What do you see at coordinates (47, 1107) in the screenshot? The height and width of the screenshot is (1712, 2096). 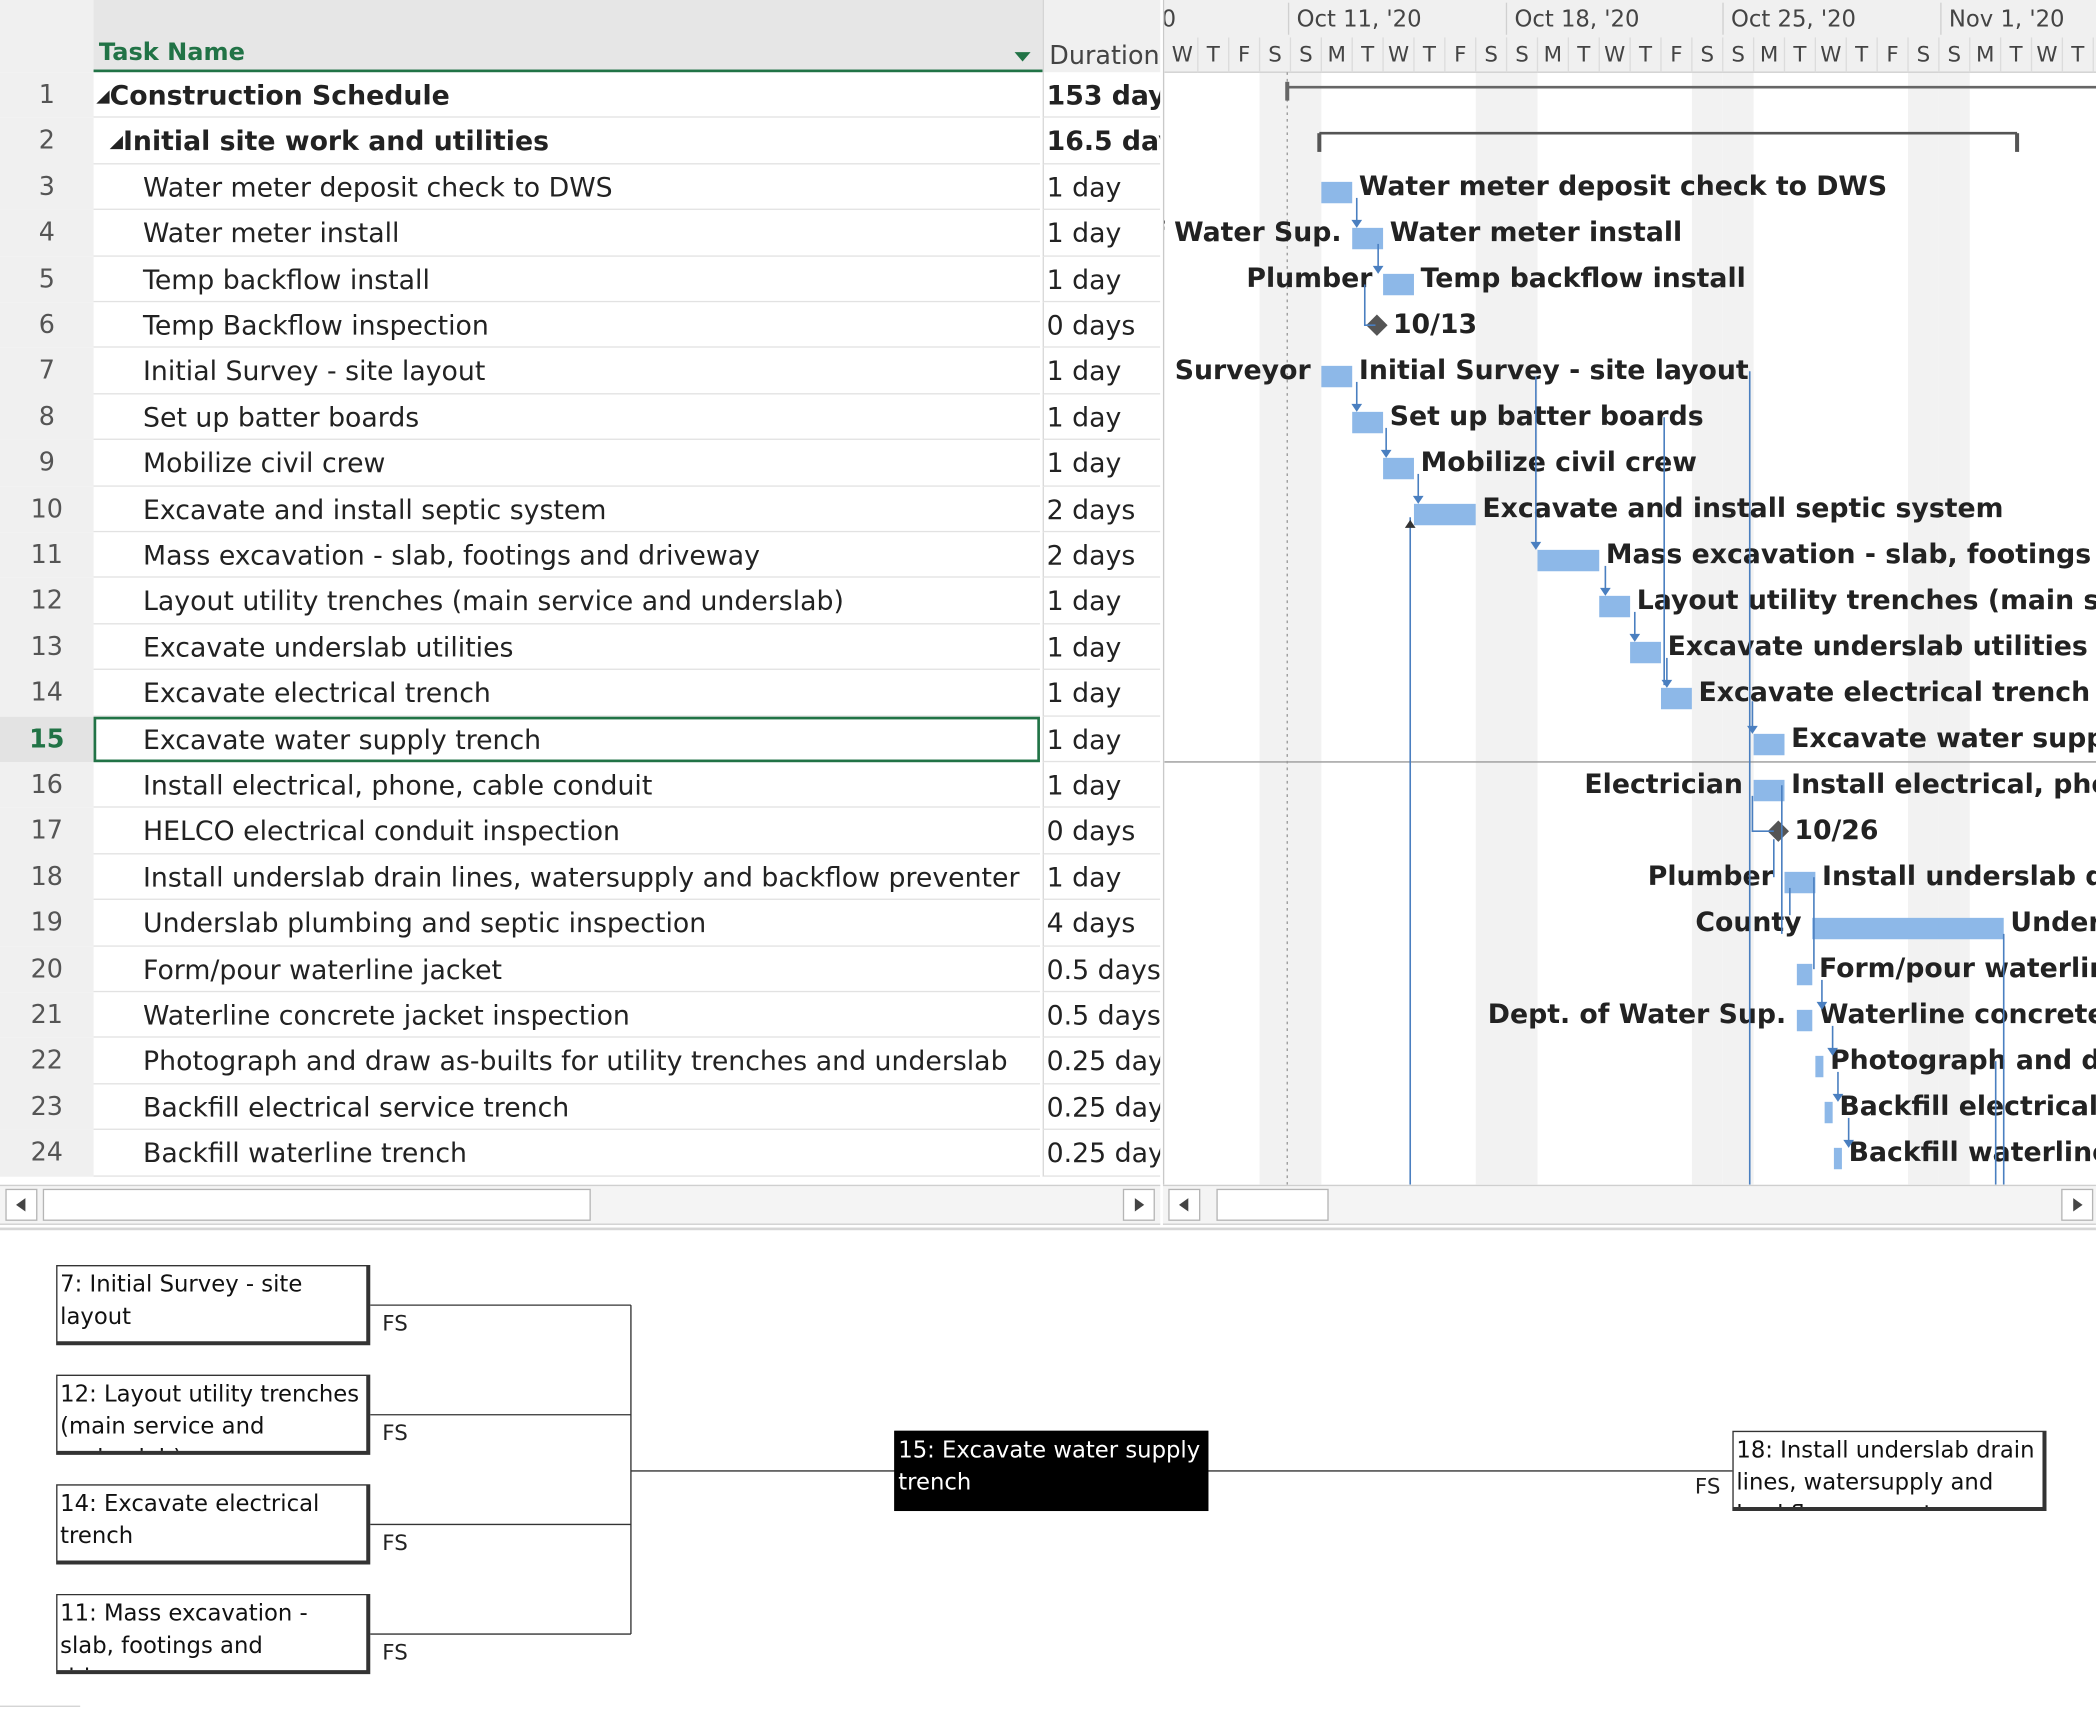 I see `row-number: 23` at bounding box center [47, 1107].